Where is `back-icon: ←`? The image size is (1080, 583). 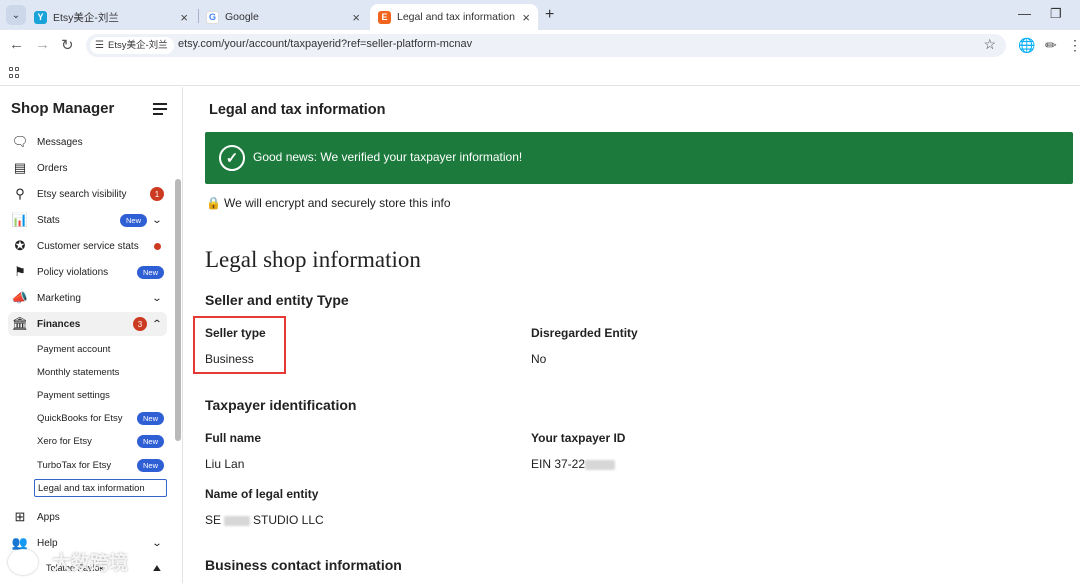
back-icon: ← is located at coordinates (16, 44).